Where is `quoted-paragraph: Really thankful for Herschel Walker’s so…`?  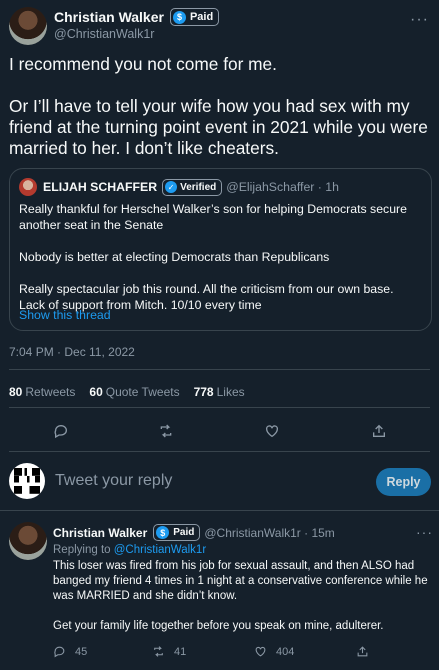 quoted-paragraph: Really thankful for Herschel Walker’s so… is located at coordinates (213, 217).